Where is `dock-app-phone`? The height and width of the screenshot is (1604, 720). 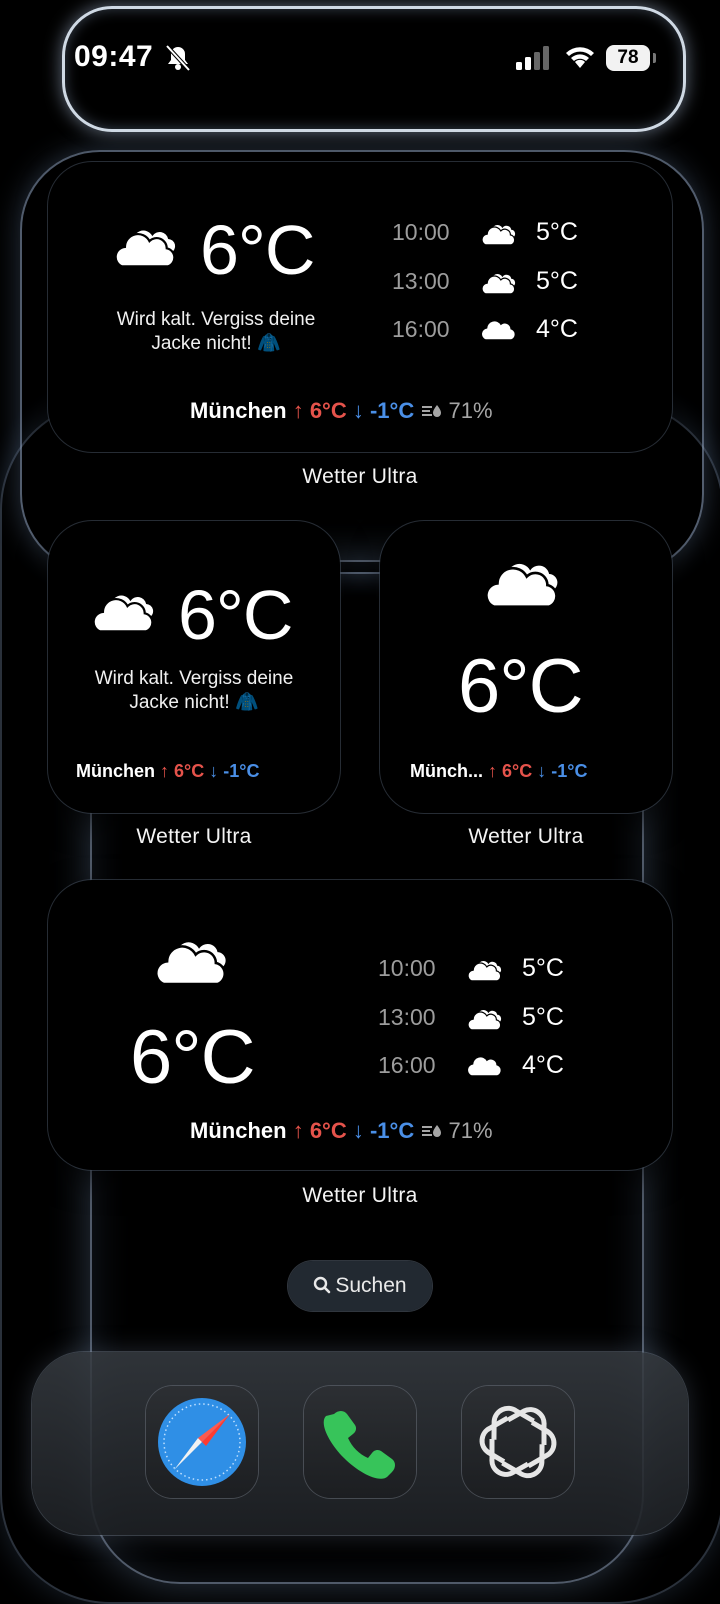
dock-app-phone is located at coordinates (360, 1442).